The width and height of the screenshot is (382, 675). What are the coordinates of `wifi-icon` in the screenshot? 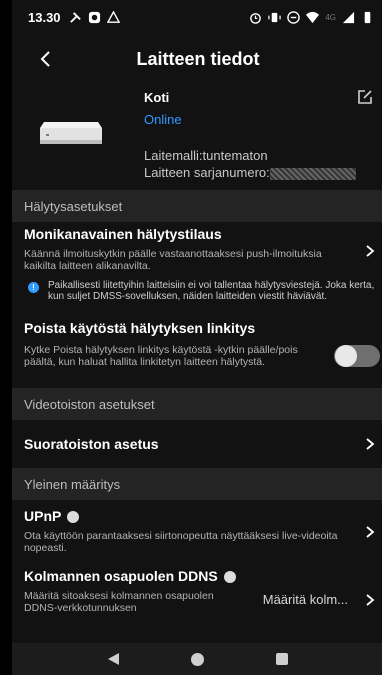 It's located at (313, 17).